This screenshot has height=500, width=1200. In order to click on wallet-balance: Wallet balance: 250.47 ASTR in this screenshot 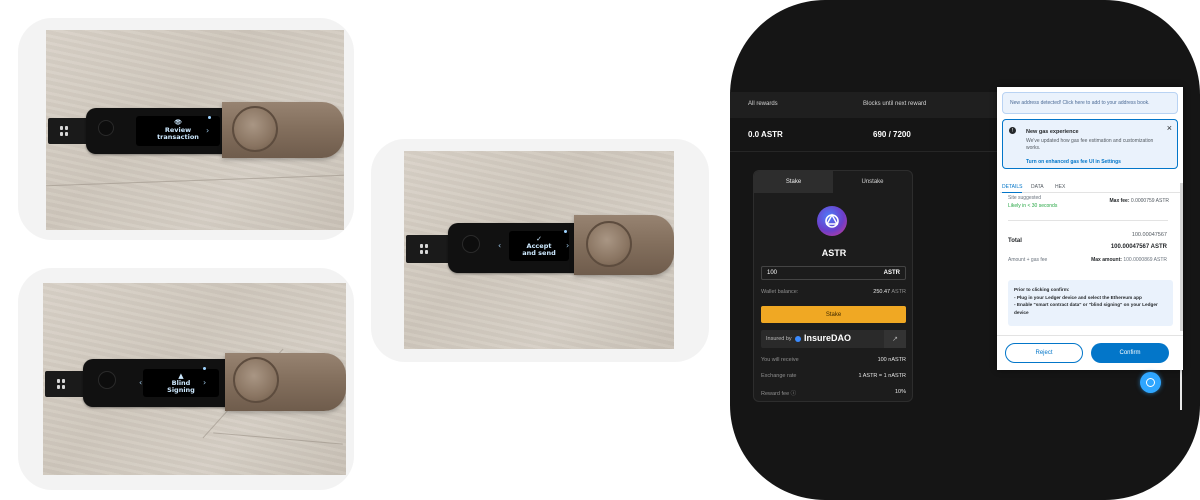, I will do `click(833, 292)`.